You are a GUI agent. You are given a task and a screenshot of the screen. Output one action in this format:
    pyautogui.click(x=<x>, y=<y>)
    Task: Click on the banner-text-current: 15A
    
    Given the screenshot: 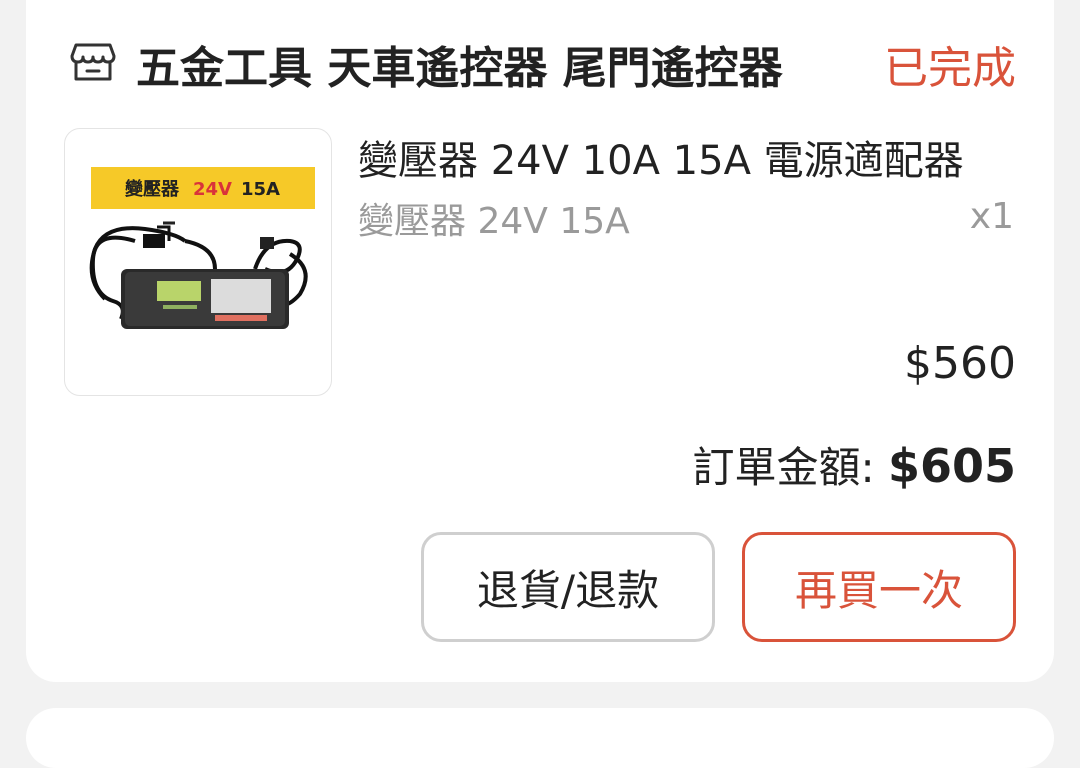 What is the action you would take?
    pyautogui.click(x=260, y=189)
    